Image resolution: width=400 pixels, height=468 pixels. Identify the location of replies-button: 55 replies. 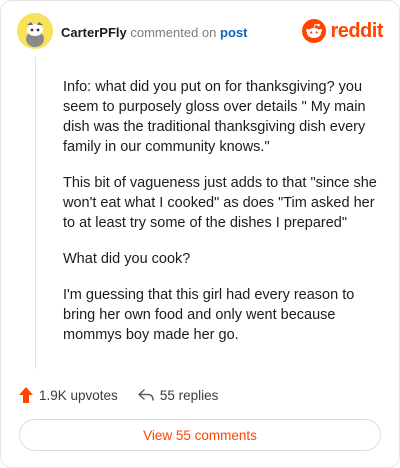
(178, 395).